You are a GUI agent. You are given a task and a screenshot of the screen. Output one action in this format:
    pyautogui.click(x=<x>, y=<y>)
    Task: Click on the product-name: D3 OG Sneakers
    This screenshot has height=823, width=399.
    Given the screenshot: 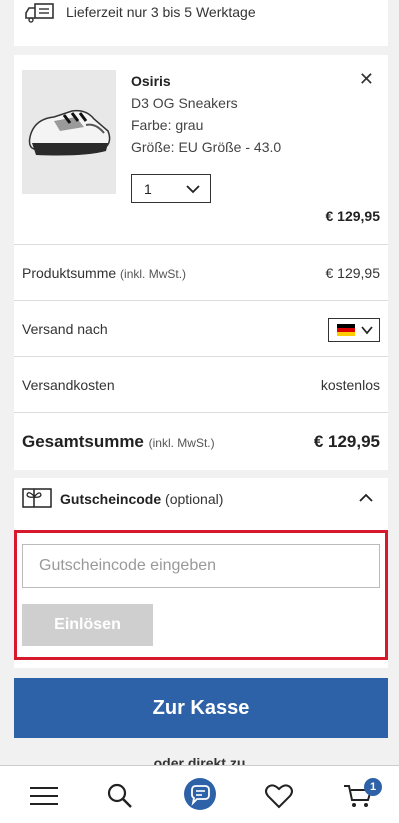 What is the action you would take?
    pyautogui.click(x=184, y=103)
    